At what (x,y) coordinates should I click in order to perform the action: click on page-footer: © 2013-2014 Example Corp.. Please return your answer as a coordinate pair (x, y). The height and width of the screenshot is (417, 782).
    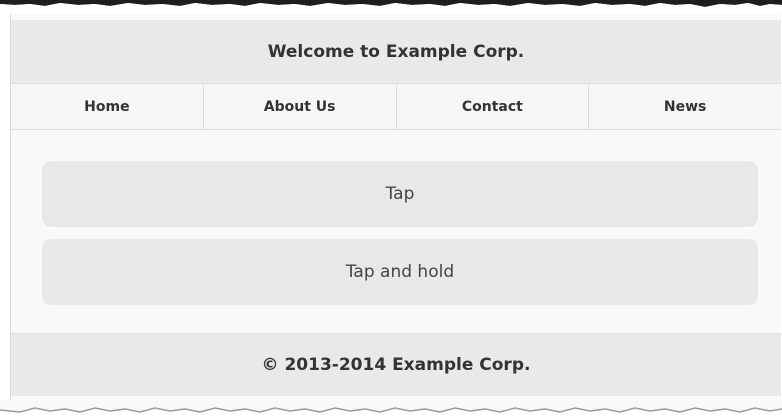
    Looking at the image, I should click on (396, 364).